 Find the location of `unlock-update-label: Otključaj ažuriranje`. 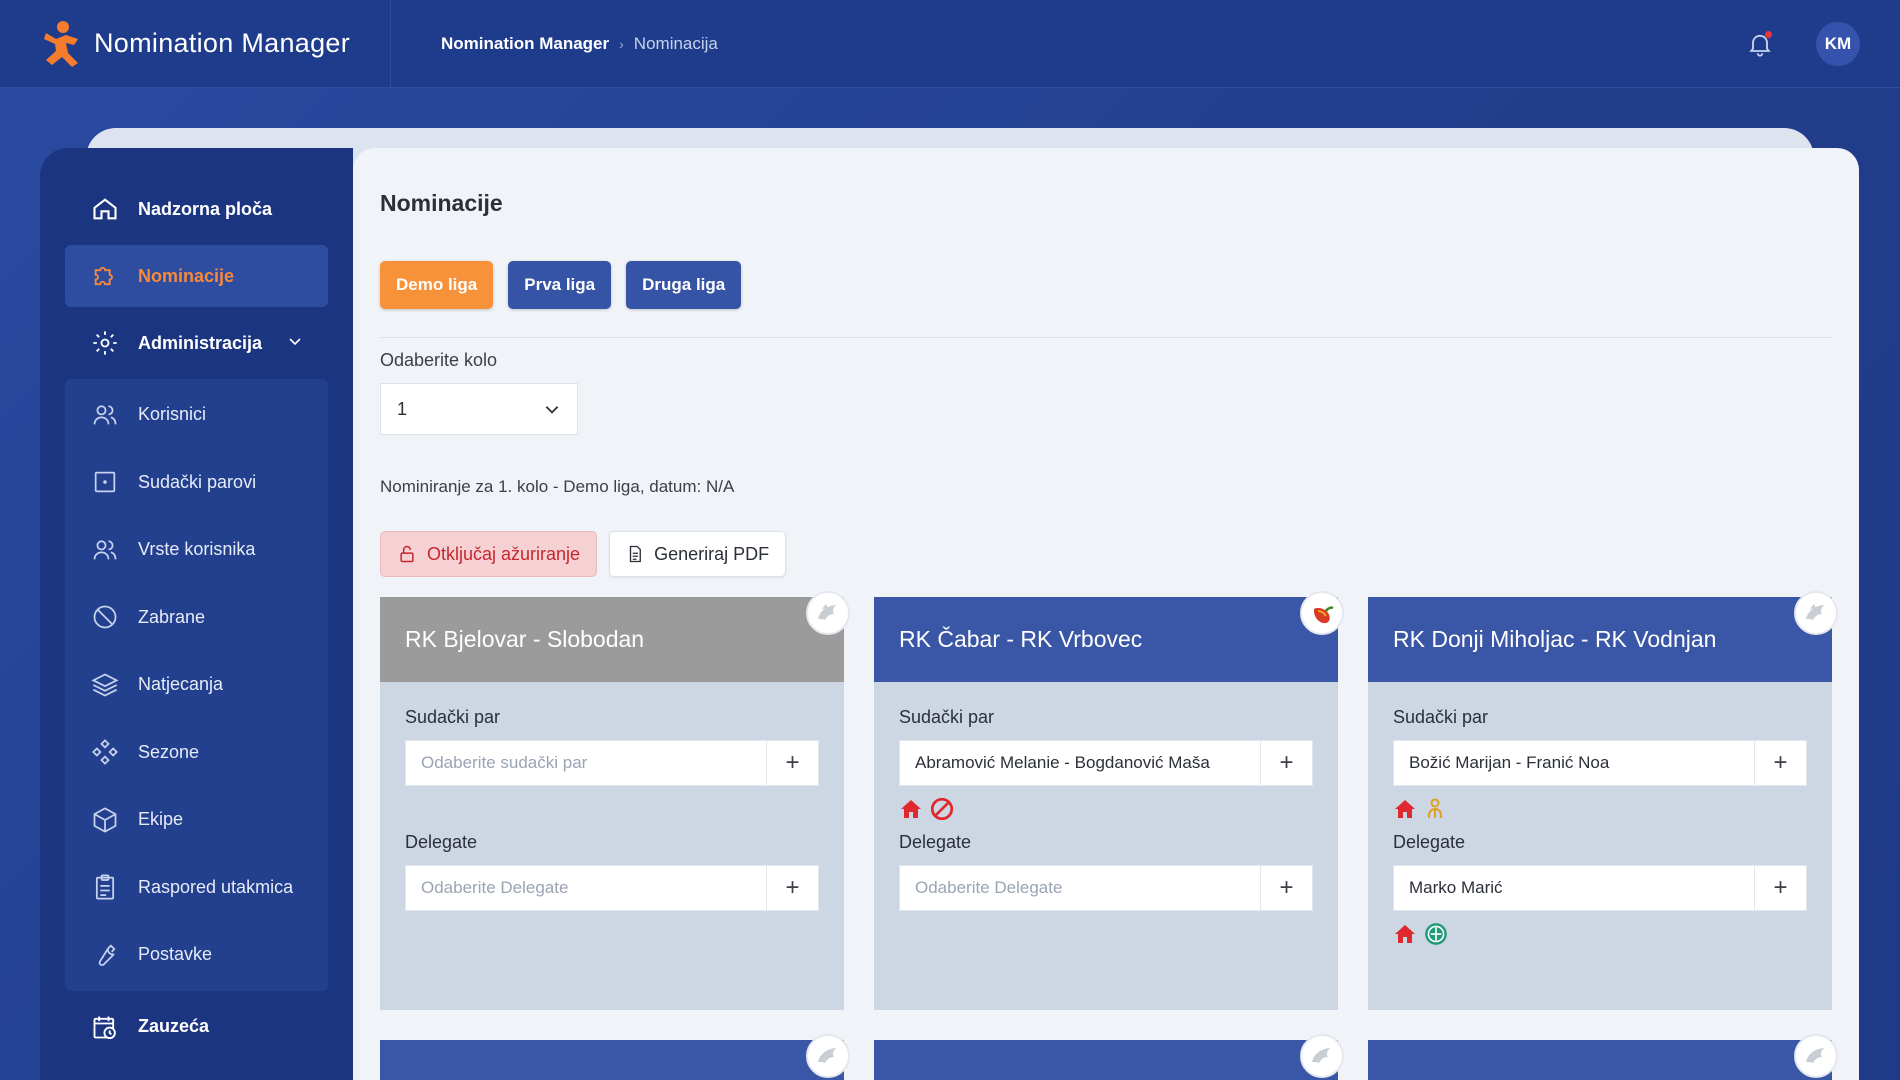

unlock-update-label: Otključaj ažuriranje is located at coordinates (504, 553).